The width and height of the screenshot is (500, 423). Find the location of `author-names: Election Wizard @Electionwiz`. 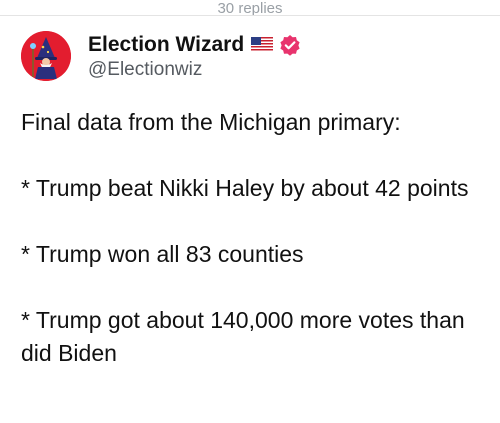

author-names: Election Wizard @Electionwiz is located at coordinates (194, 56).